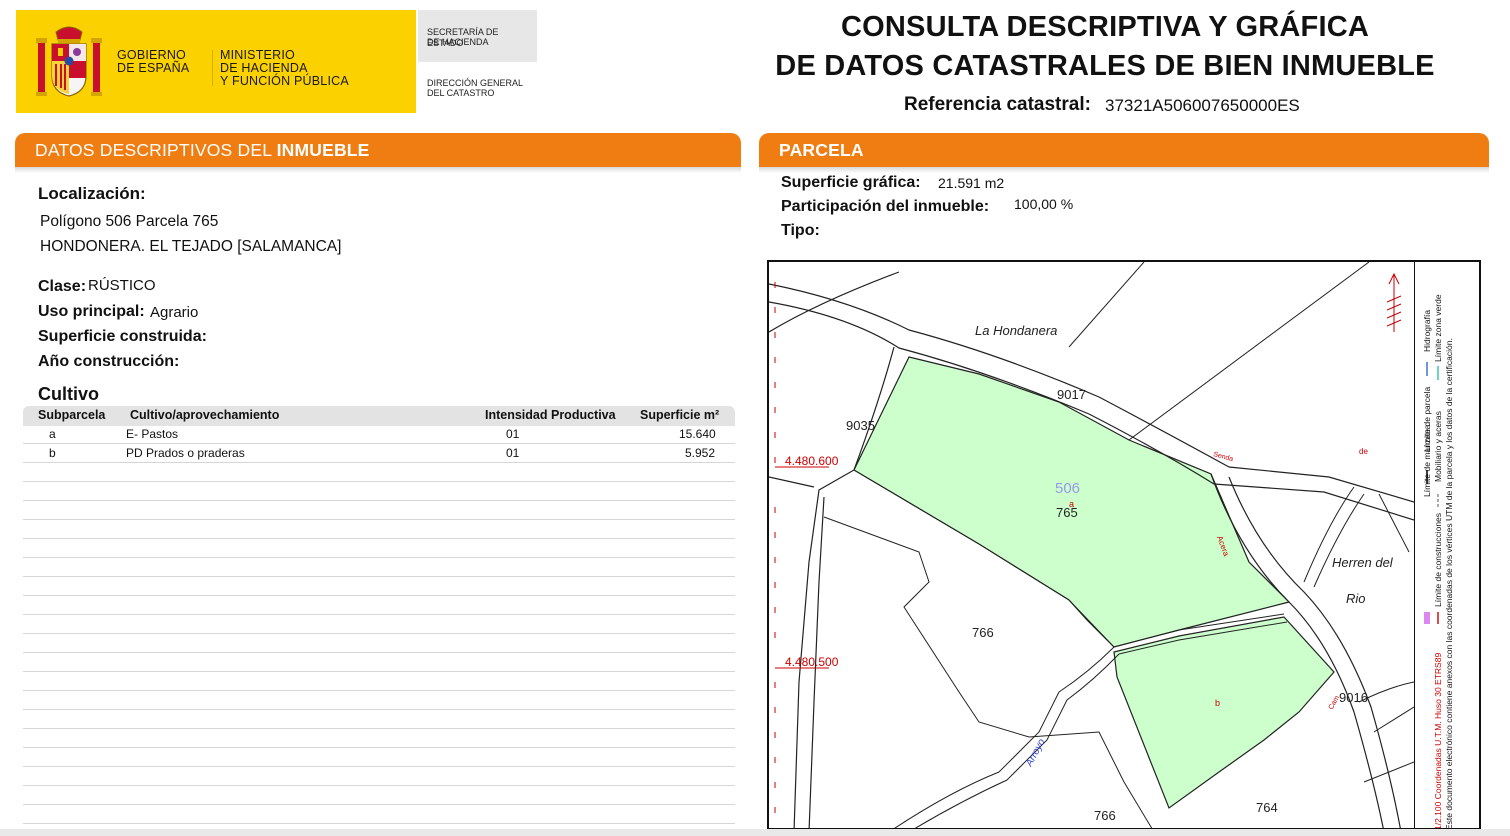  What do you see at coordinates (129, 221) in the screenshot?
I see `localizacion-line-1: Polígono 506 Parcela 765` at bounding box center [129, 221].